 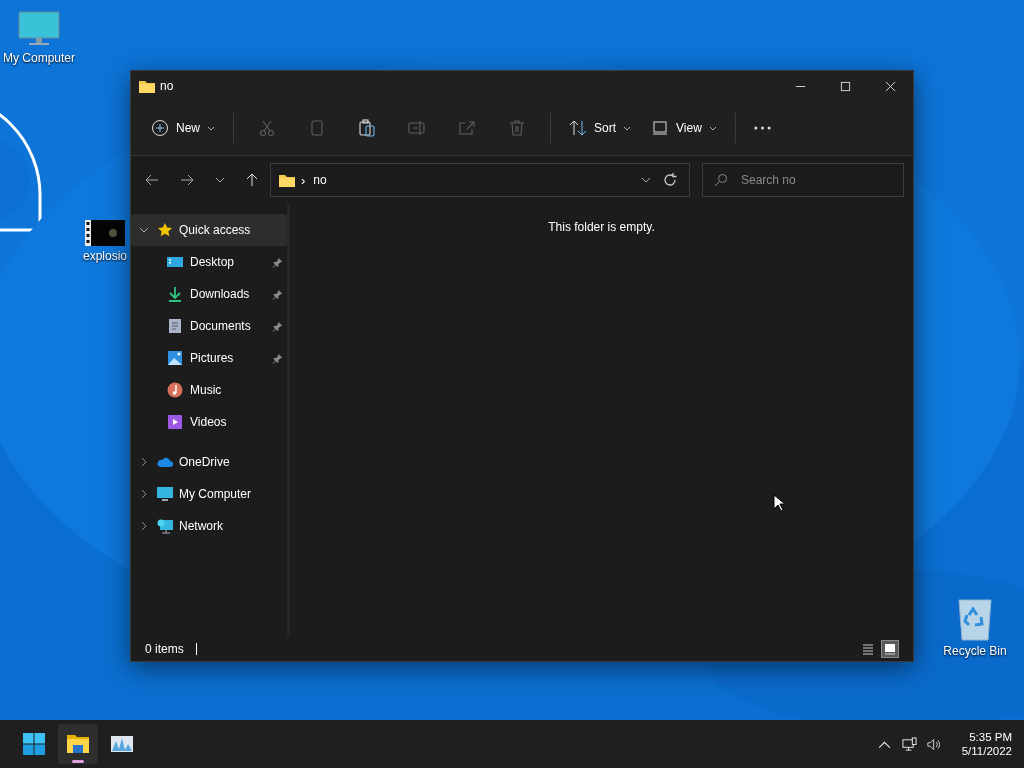 What do you see at coordinates (975, 619) in the screenshot?
I see `recycle-bin-icon` at bounding box center [975, 619].